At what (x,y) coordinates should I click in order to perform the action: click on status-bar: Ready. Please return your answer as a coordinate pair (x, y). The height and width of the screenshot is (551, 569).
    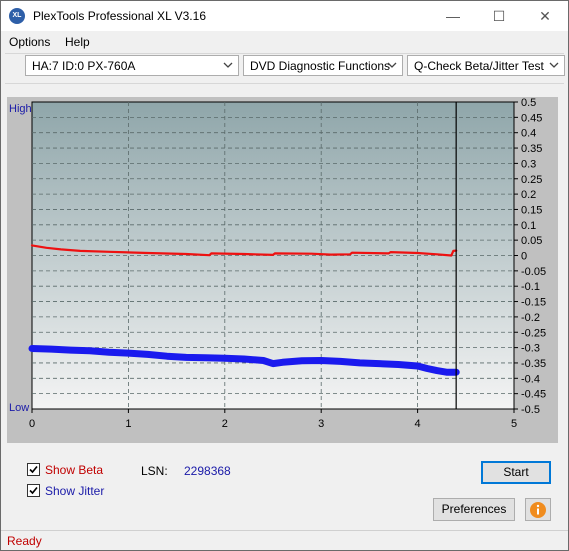
    Looking at the image, I should click on (284, 540).